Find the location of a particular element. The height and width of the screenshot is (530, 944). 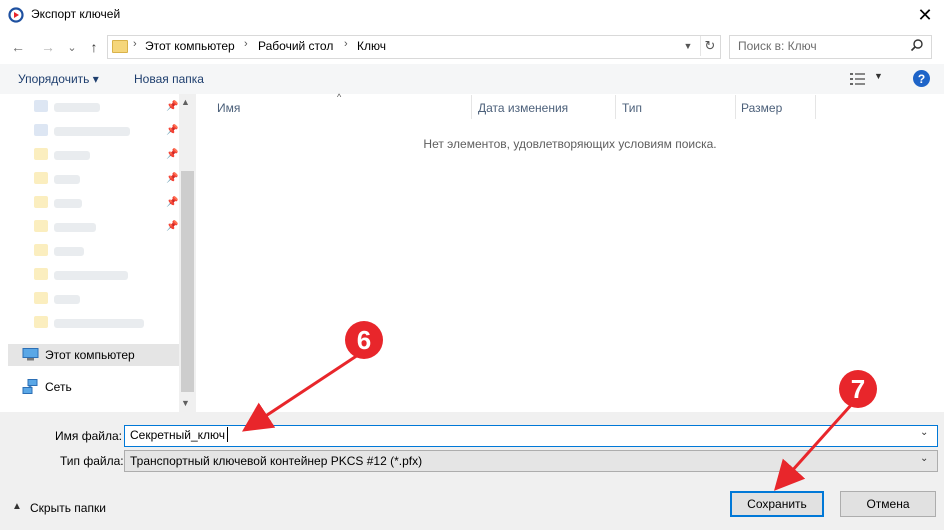

organize-button: Упорядочить ▾ is located at coordinates (58, 79).